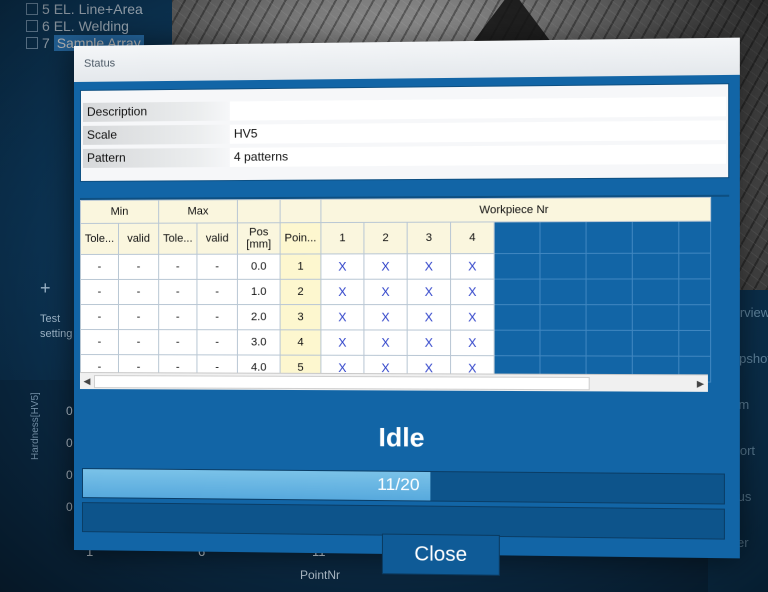 This screenshot has width=768, height=592. What do you see at coordinates (401, 437) in the screenshot?
I see `status-state: Idle` at bounding box center [401, 437].